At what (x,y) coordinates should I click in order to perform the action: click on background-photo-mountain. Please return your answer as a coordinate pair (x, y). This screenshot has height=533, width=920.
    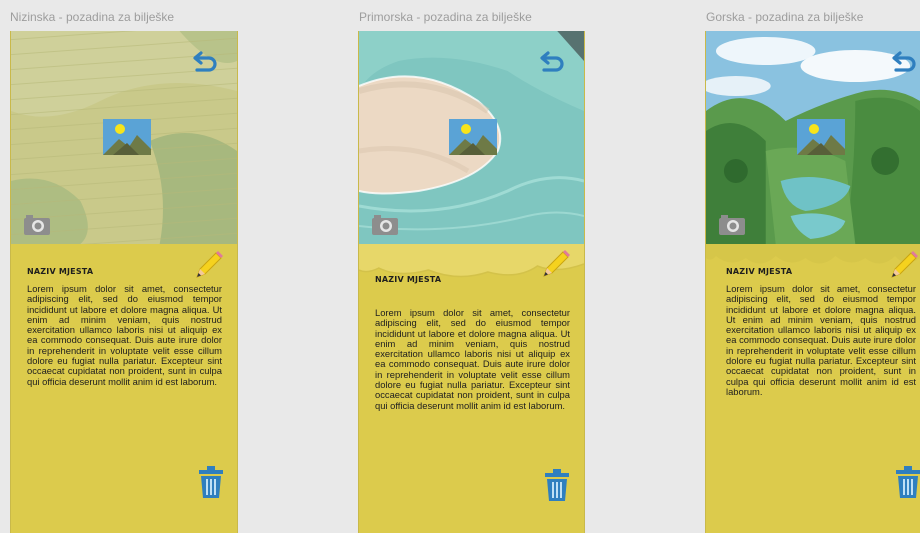
    Looking at the image, I should click on (813, 137).